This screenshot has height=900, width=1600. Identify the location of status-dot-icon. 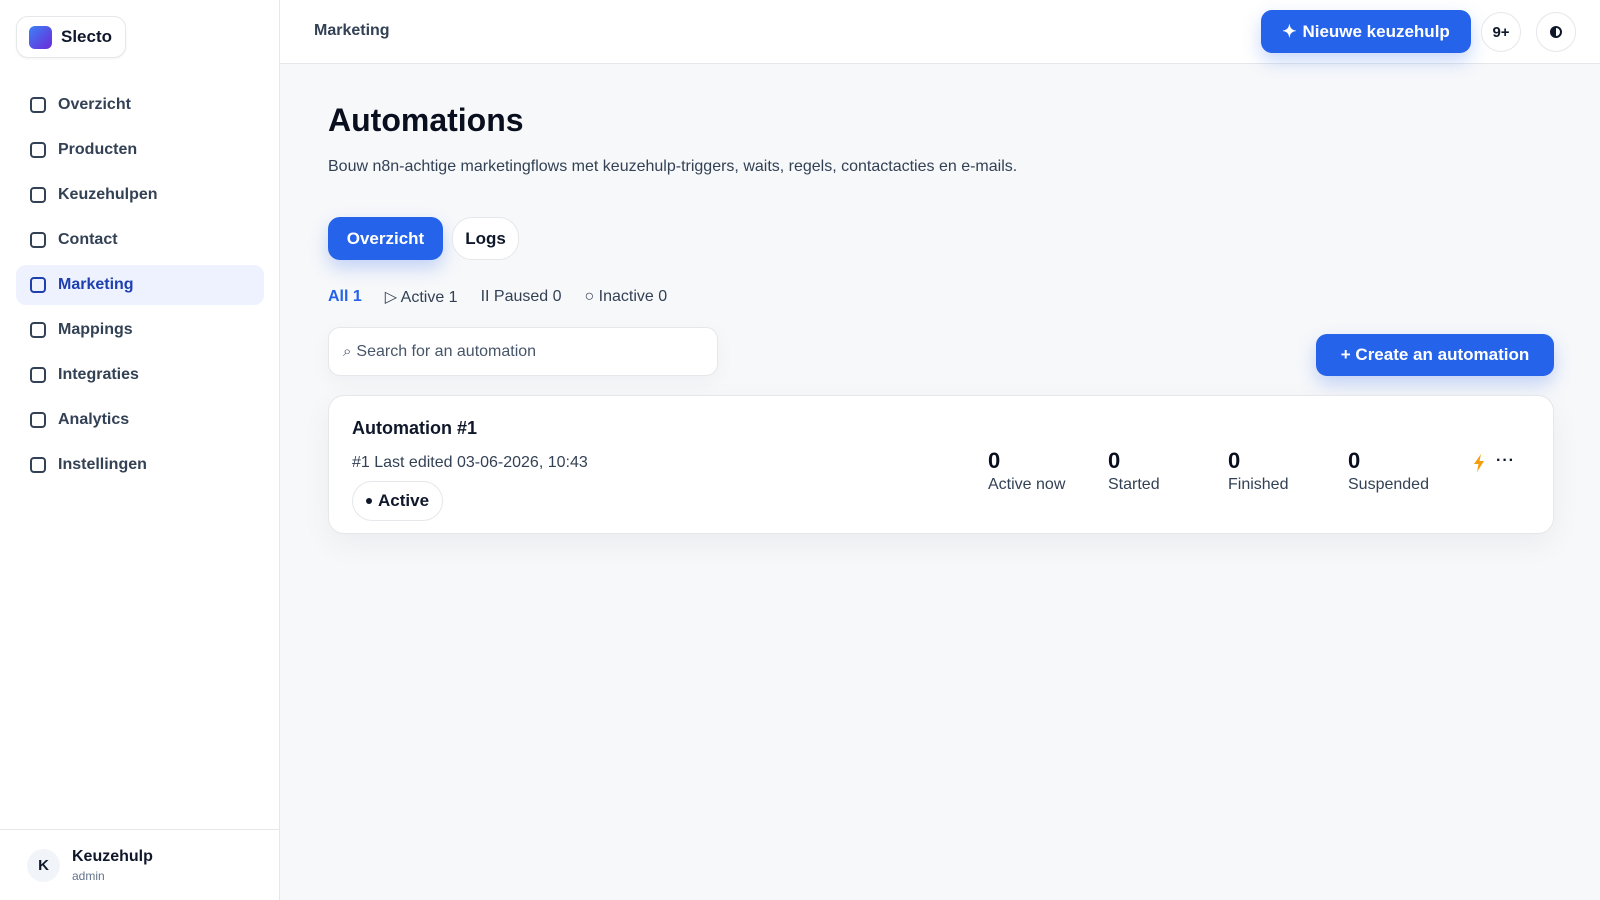
(369, 501).